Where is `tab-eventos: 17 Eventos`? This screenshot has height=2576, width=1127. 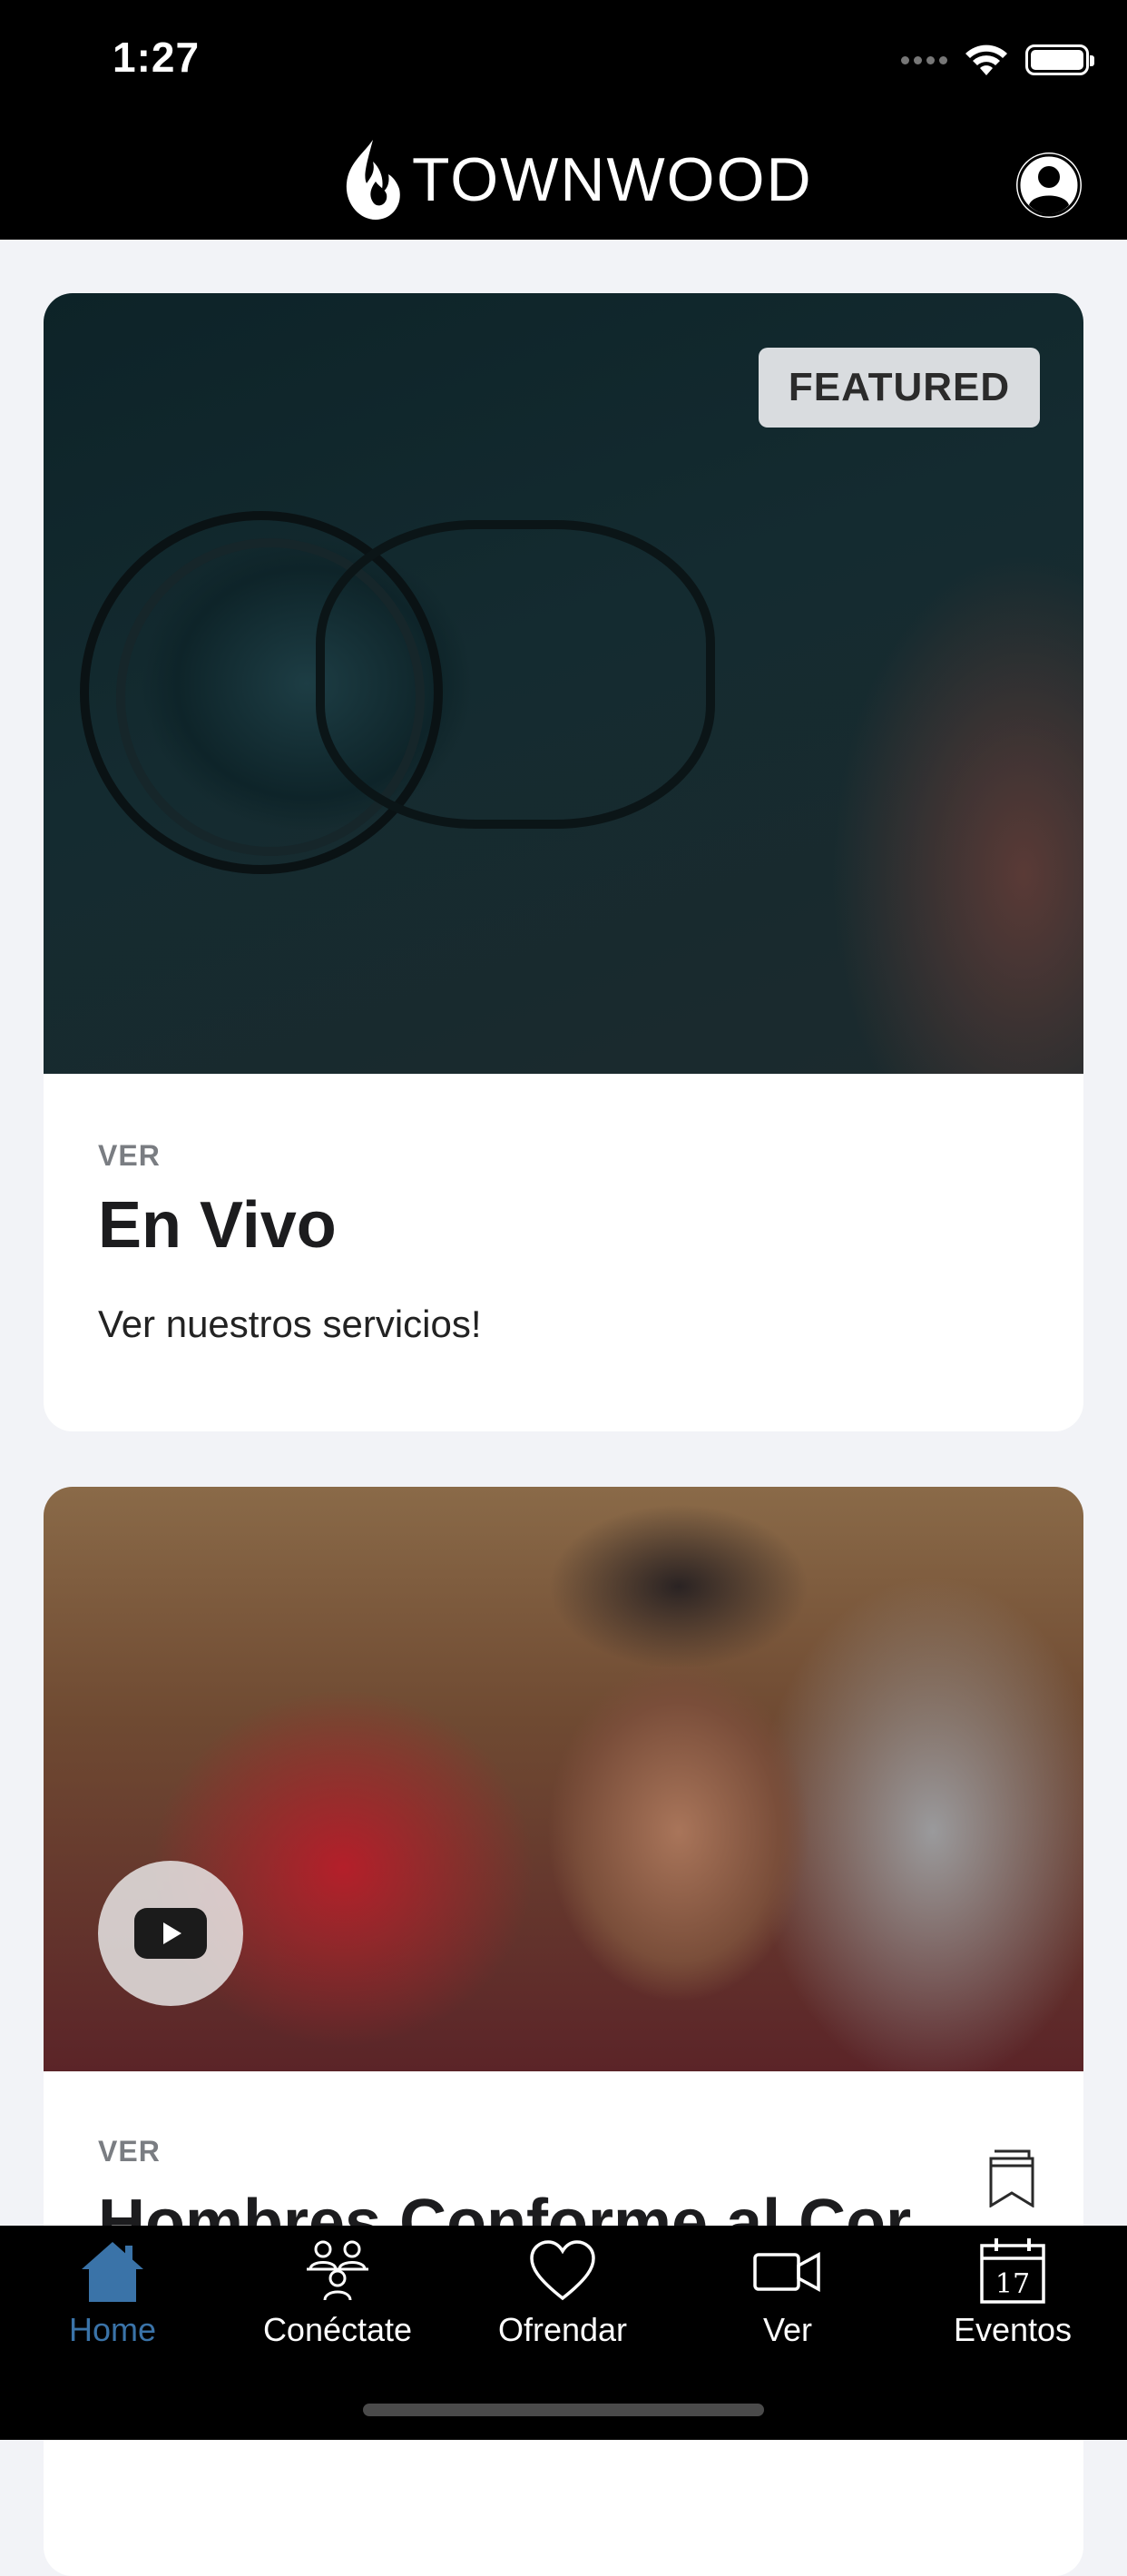 tab-eventos: 17 Eventos is located at coordinates (1012, 2293).